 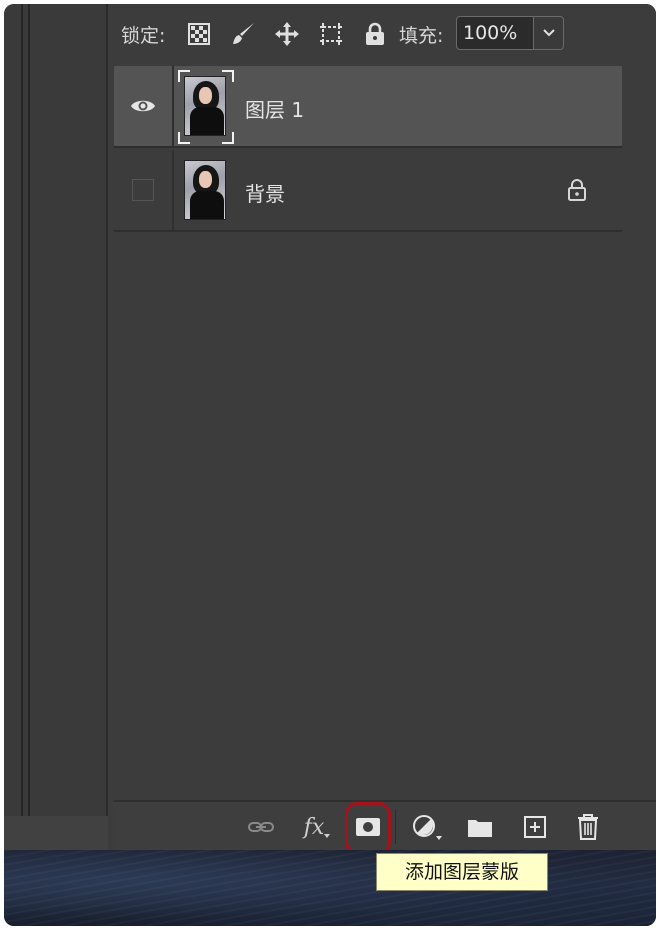 What do you see at coordinates (243, 34) in the screenshot?
I see `lock-image-pixels-icon` at bounding box center [243, 34].